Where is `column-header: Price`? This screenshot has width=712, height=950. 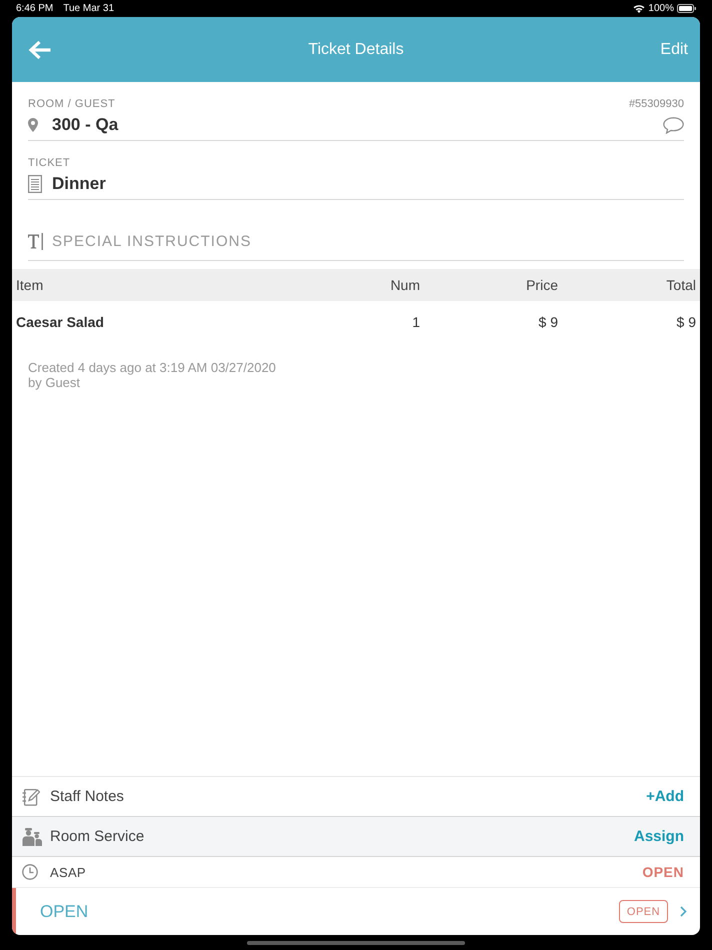 column-header: Price is located at coordinates (542, 285).